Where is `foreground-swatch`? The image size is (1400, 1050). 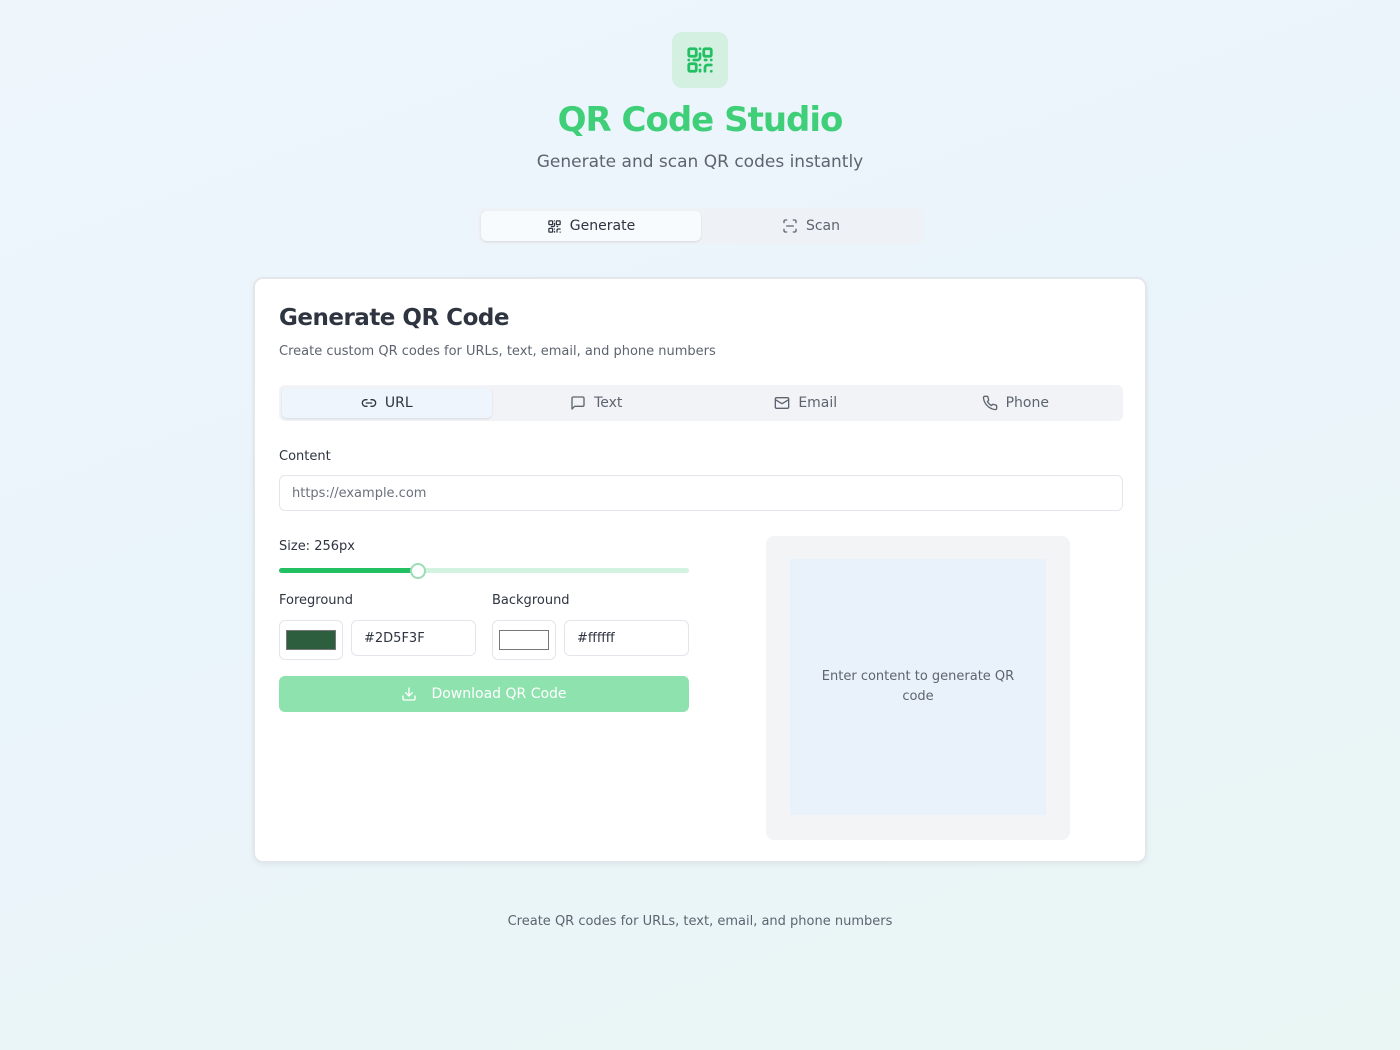
foreground-swatch is located at coordinates (311, 640).